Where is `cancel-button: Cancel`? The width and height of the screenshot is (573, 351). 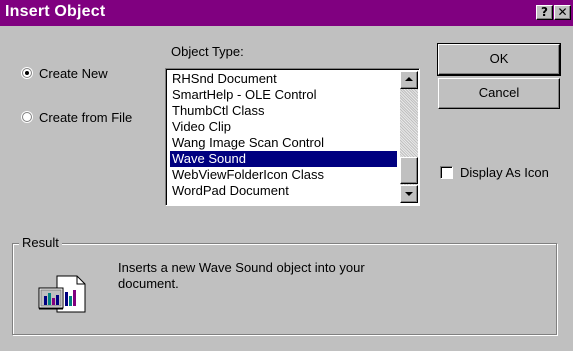 cancel-button: Cancel is located at coordinates (499, 93).